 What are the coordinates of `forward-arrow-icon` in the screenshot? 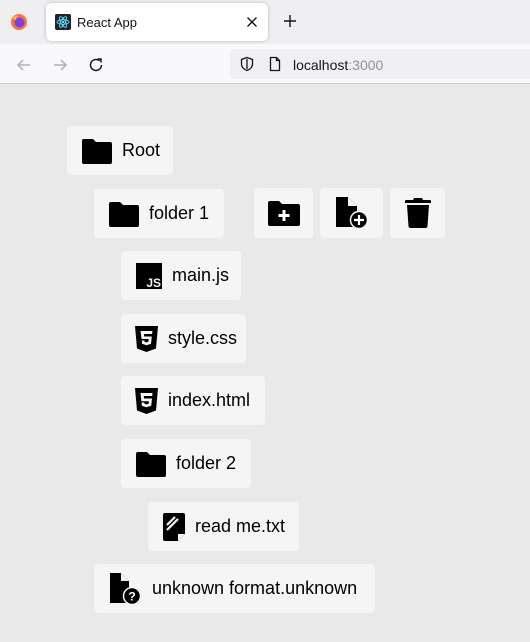 It's located at (60, 65).